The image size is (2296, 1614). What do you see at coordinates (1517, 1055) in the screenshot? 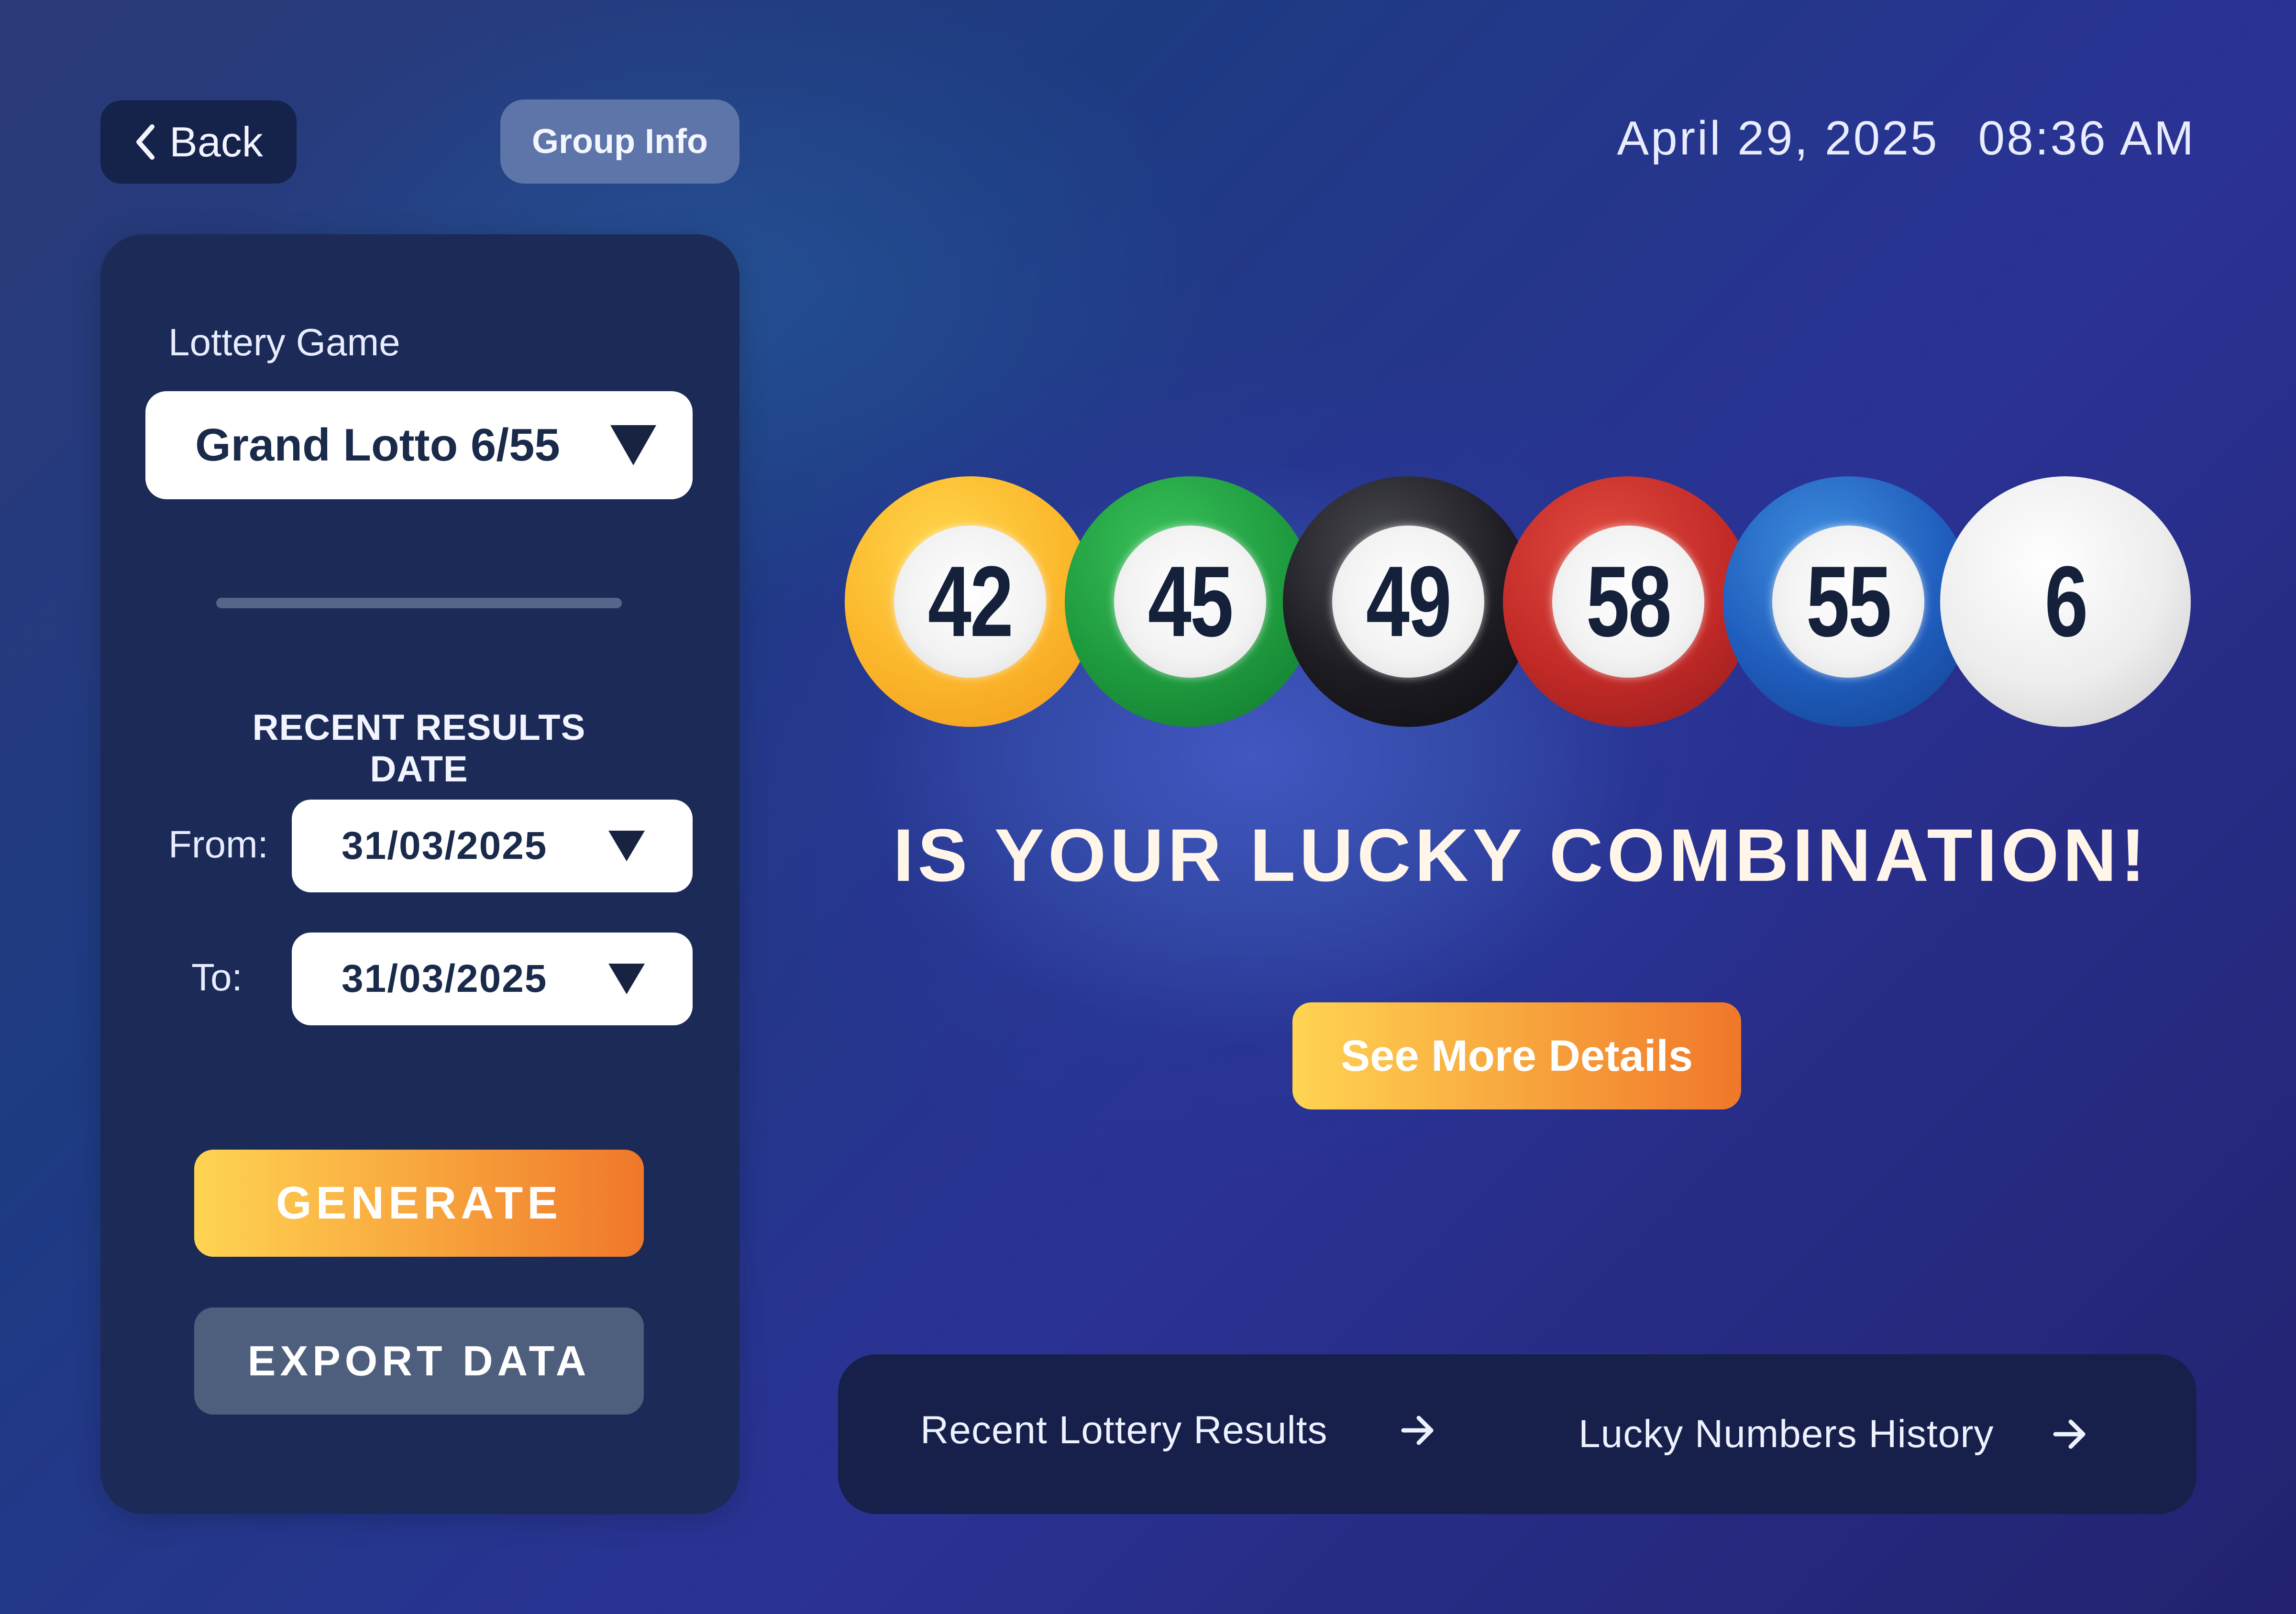
I see `see-more-details-button: See More Details` at bounding box center [1517, 1055].